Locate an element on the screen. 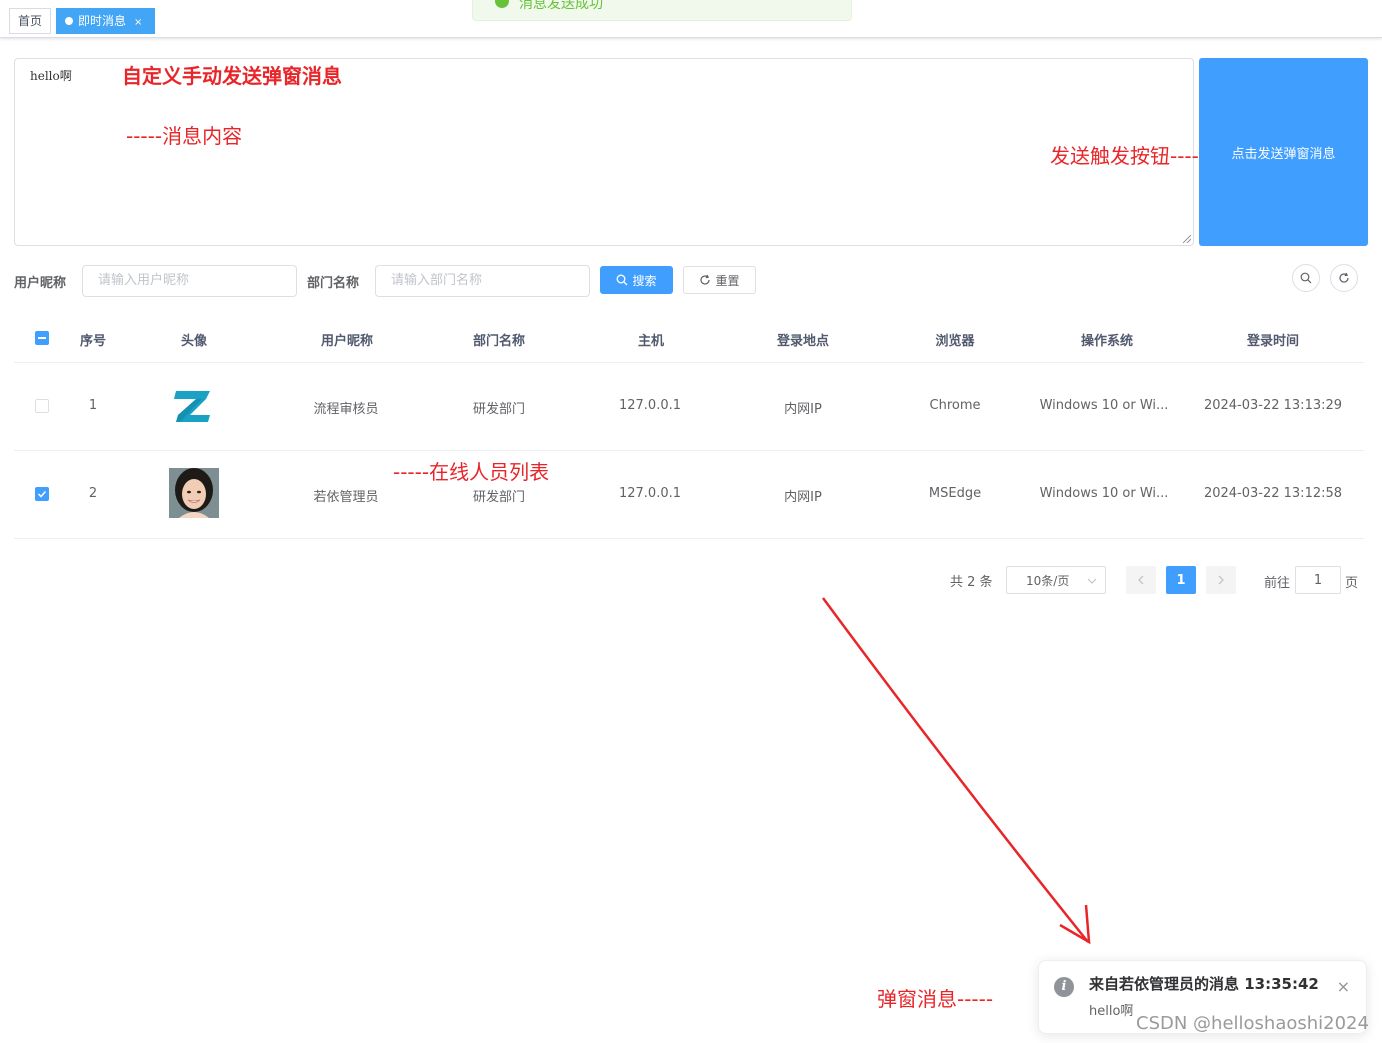  notification-title: 来自若依管理员的消息 13:35:42 is located at coordinates (1204, 984).